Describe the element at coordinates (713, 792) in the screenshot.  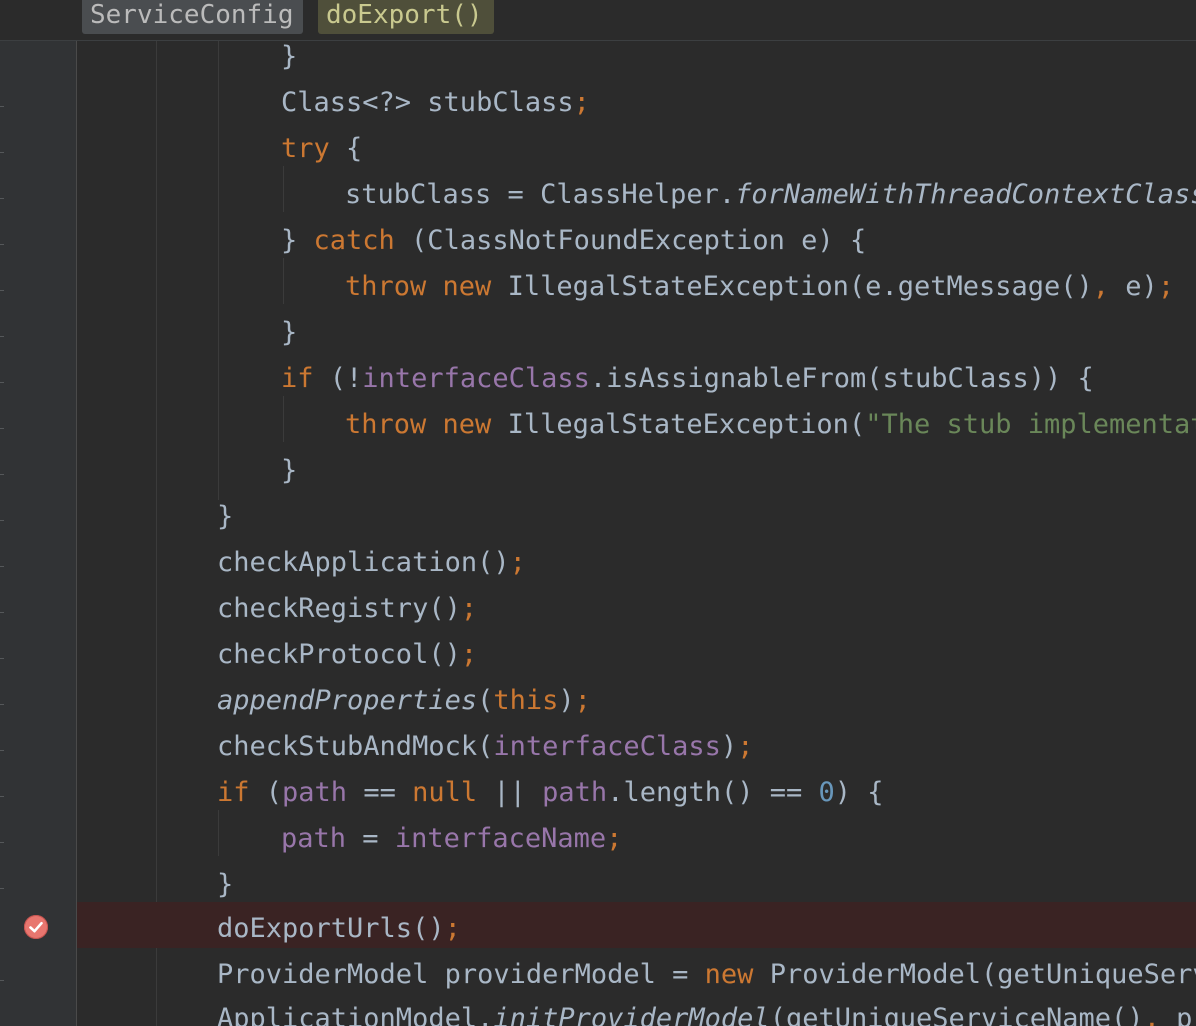
I see `code-token: .length() ==` at that location.